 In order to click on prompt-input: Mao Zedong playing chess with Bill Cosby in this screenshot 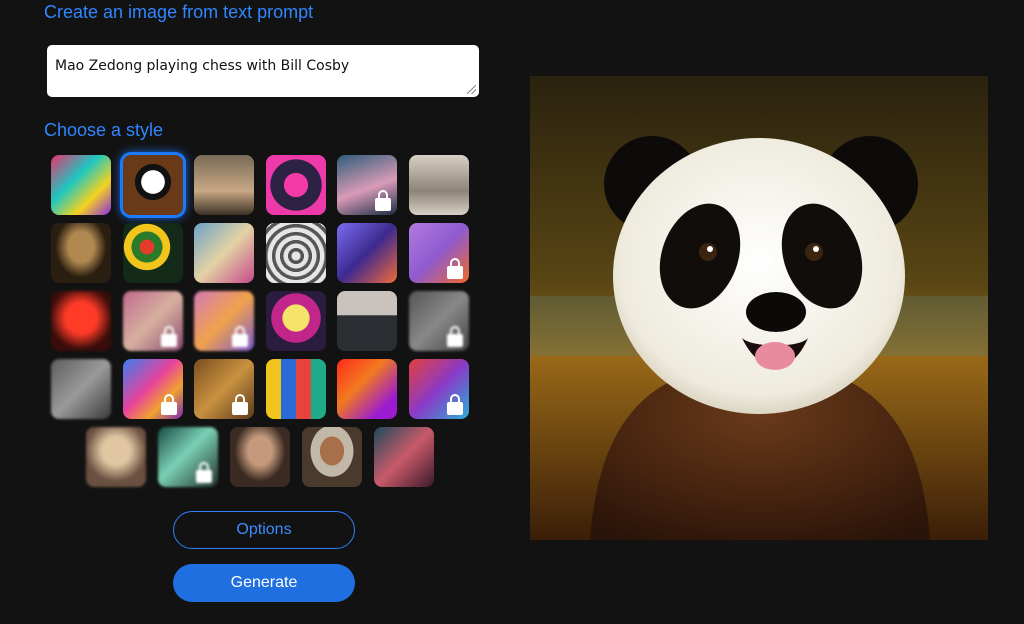, I will do `click(263, 71)`.